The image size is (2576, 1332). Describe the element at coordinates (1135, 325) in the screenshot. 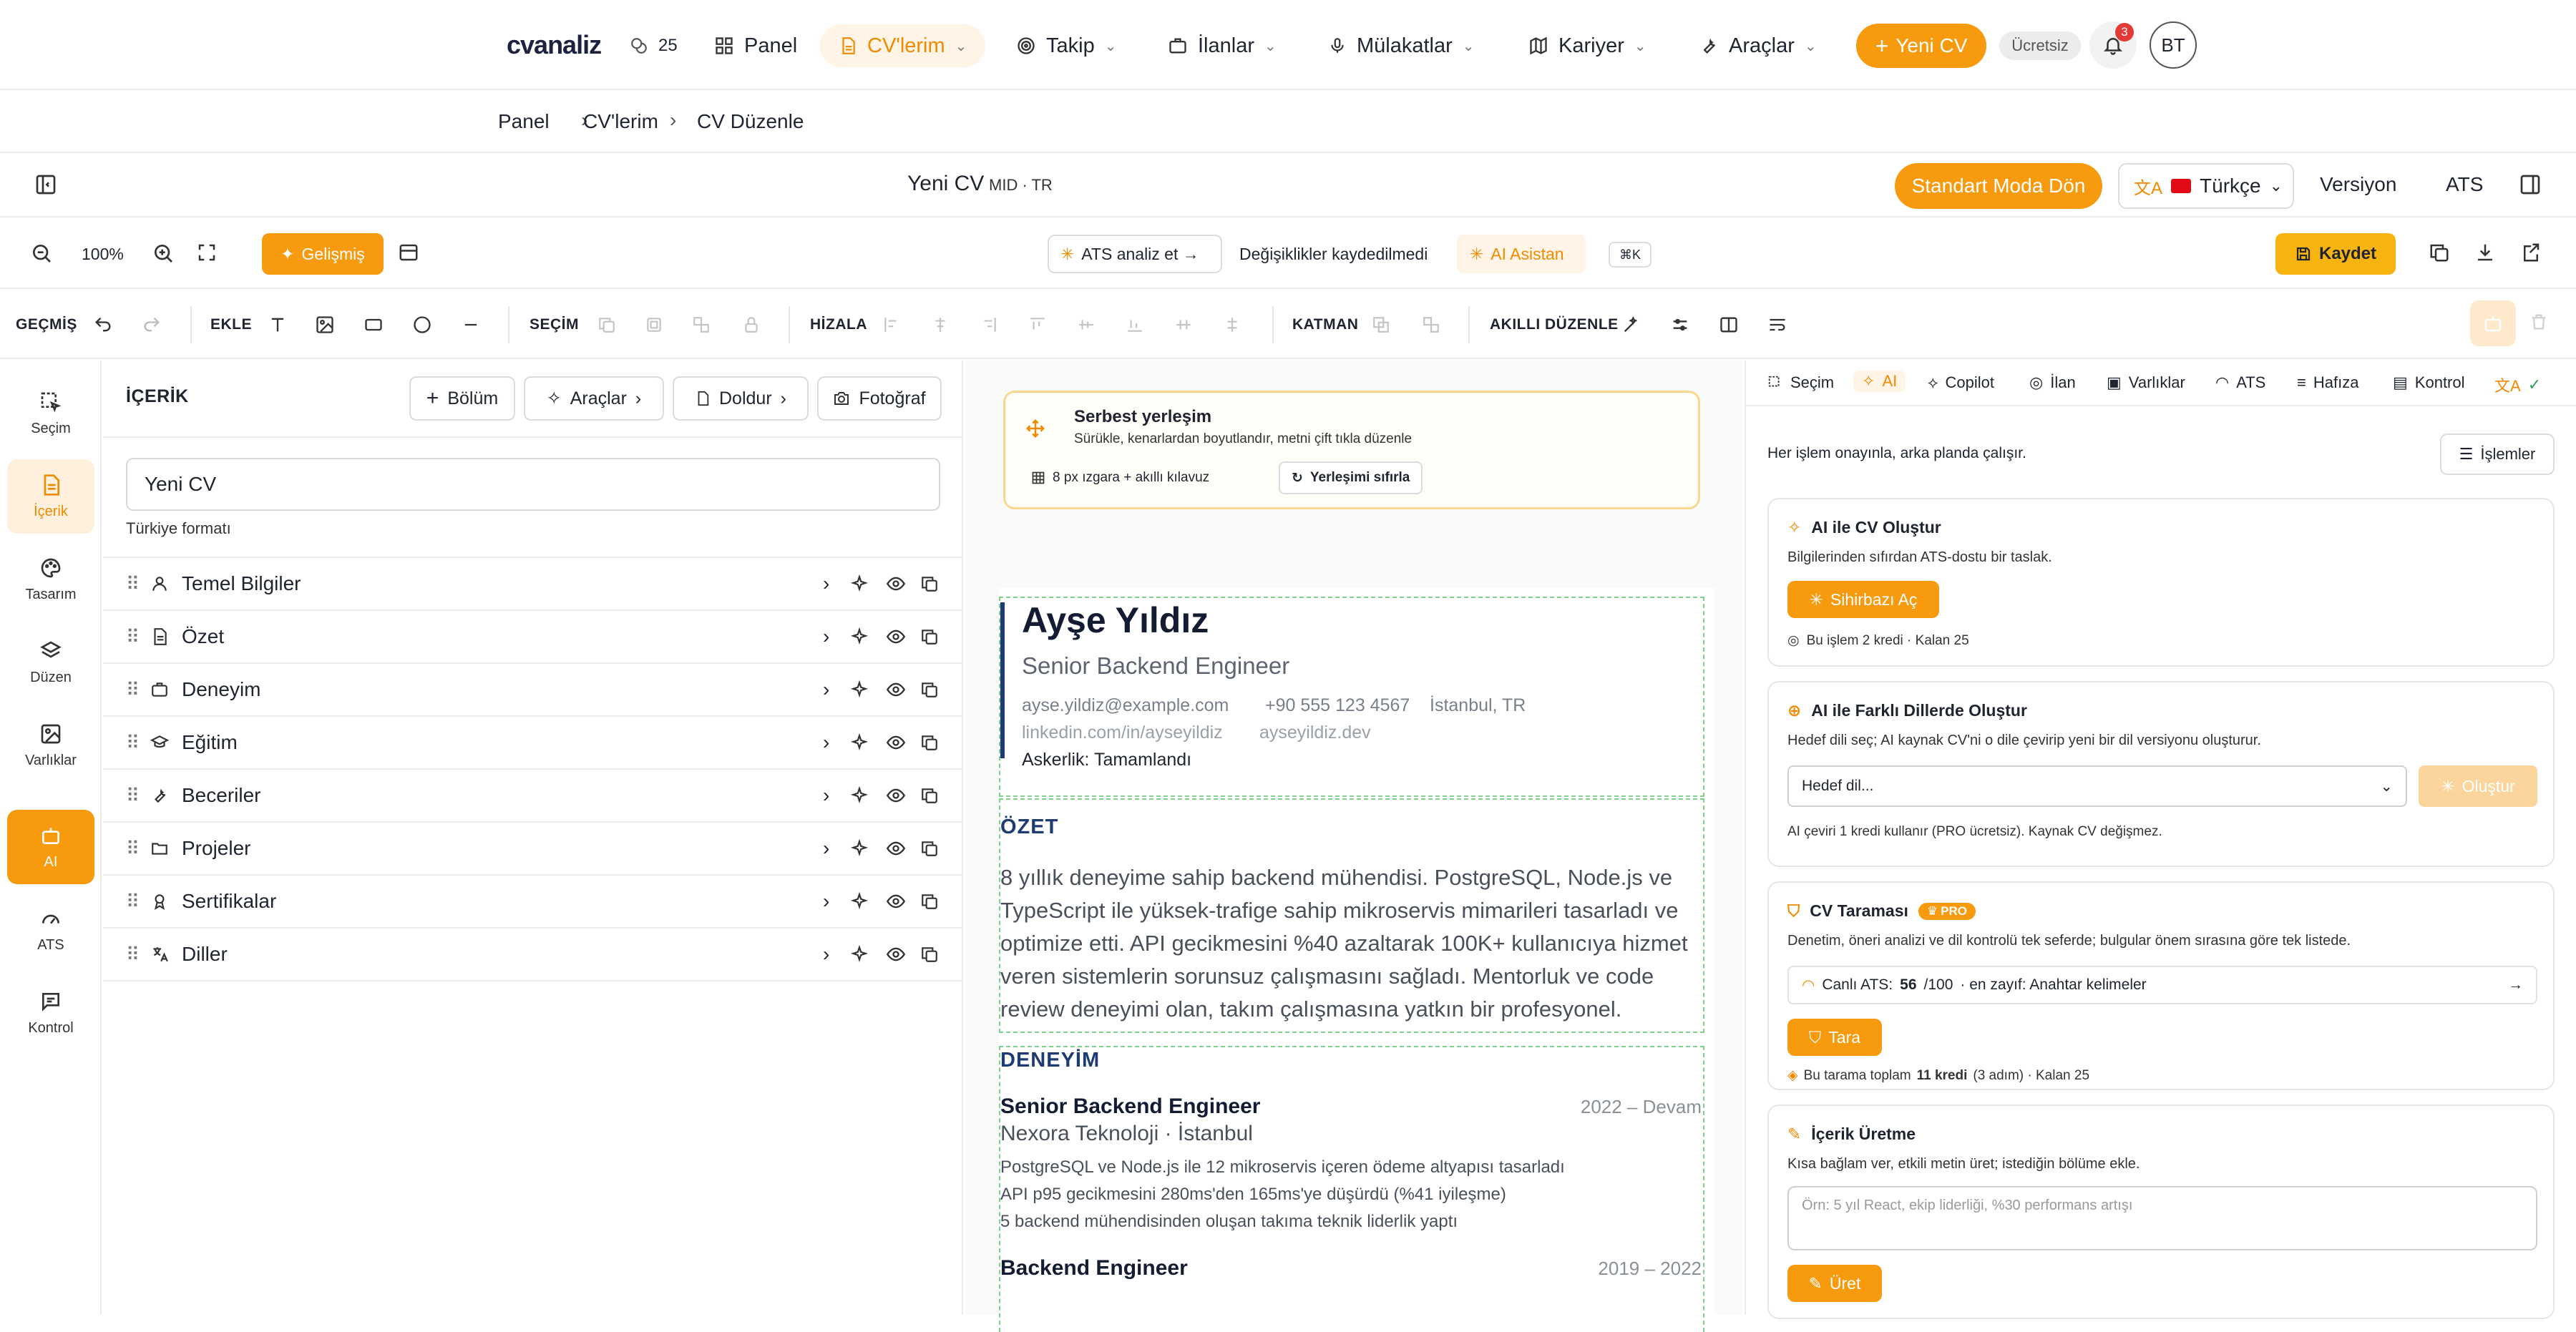

I see `align-bottom-icon` at that location.